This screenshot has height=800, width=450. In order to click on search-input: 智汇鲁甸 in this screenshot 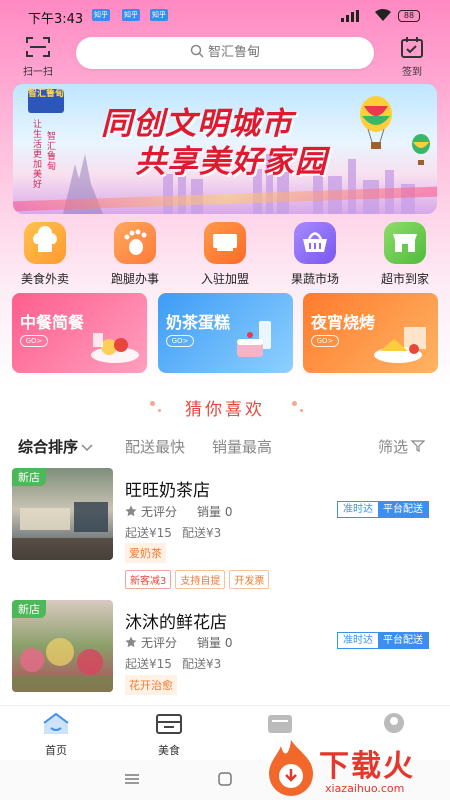, I will do `click(225, 53)`.